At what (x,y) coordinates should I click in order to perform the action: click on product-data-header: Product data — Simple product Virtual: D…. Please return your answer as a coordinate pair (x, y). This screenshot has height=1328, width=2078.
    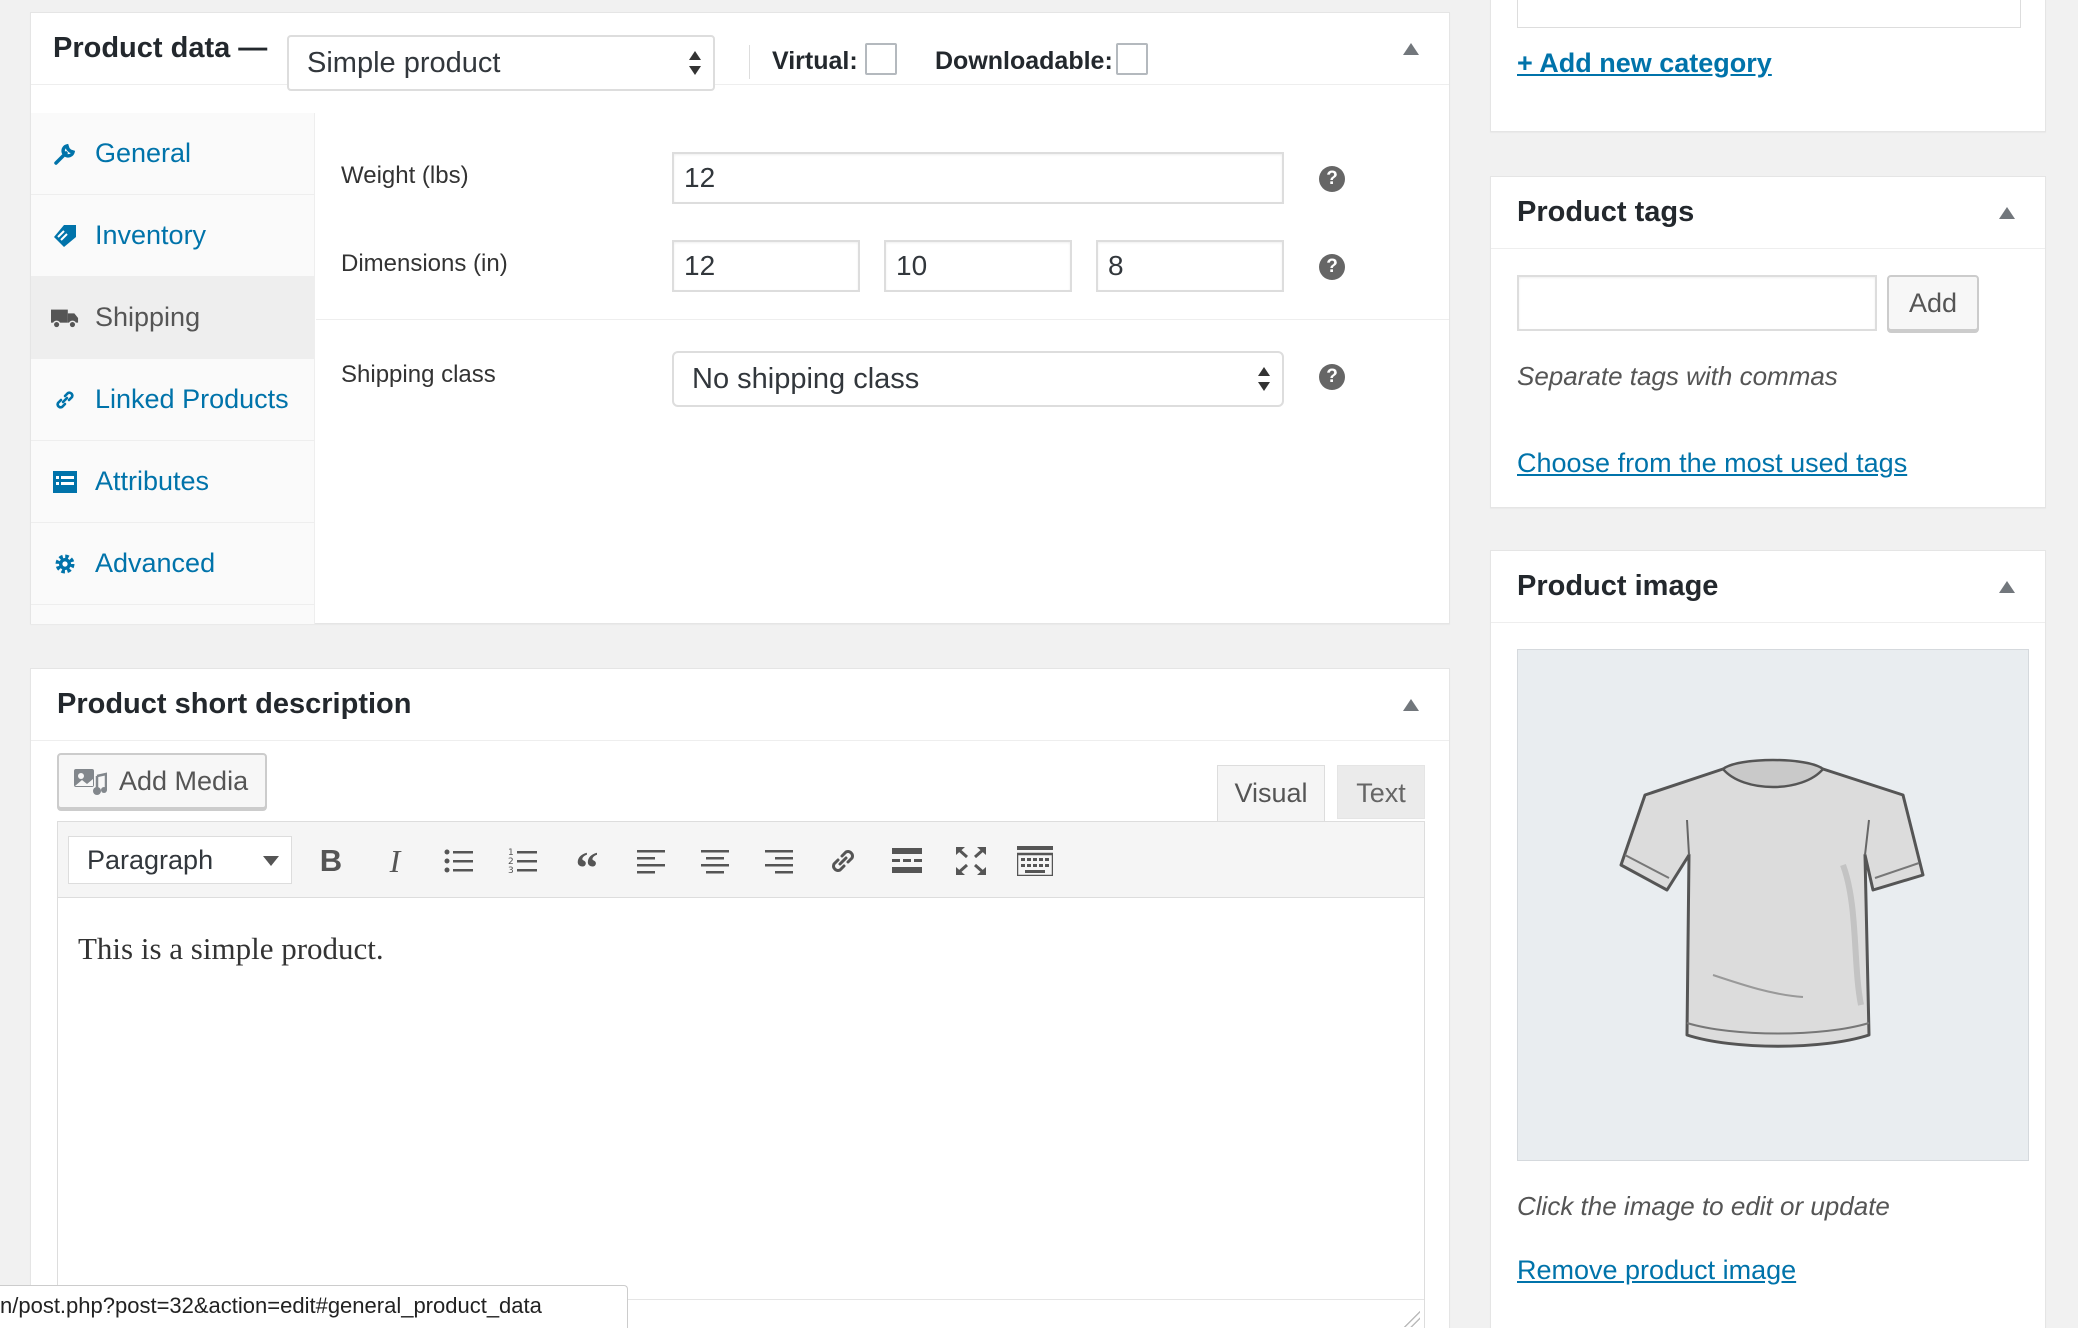
    Looking at the image, I should click on (740, 52).